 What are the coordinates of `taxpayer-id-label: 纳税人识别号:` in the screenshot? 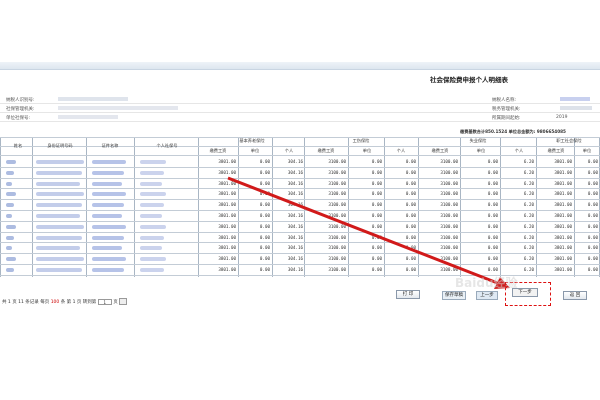 It's located at (20, 100).